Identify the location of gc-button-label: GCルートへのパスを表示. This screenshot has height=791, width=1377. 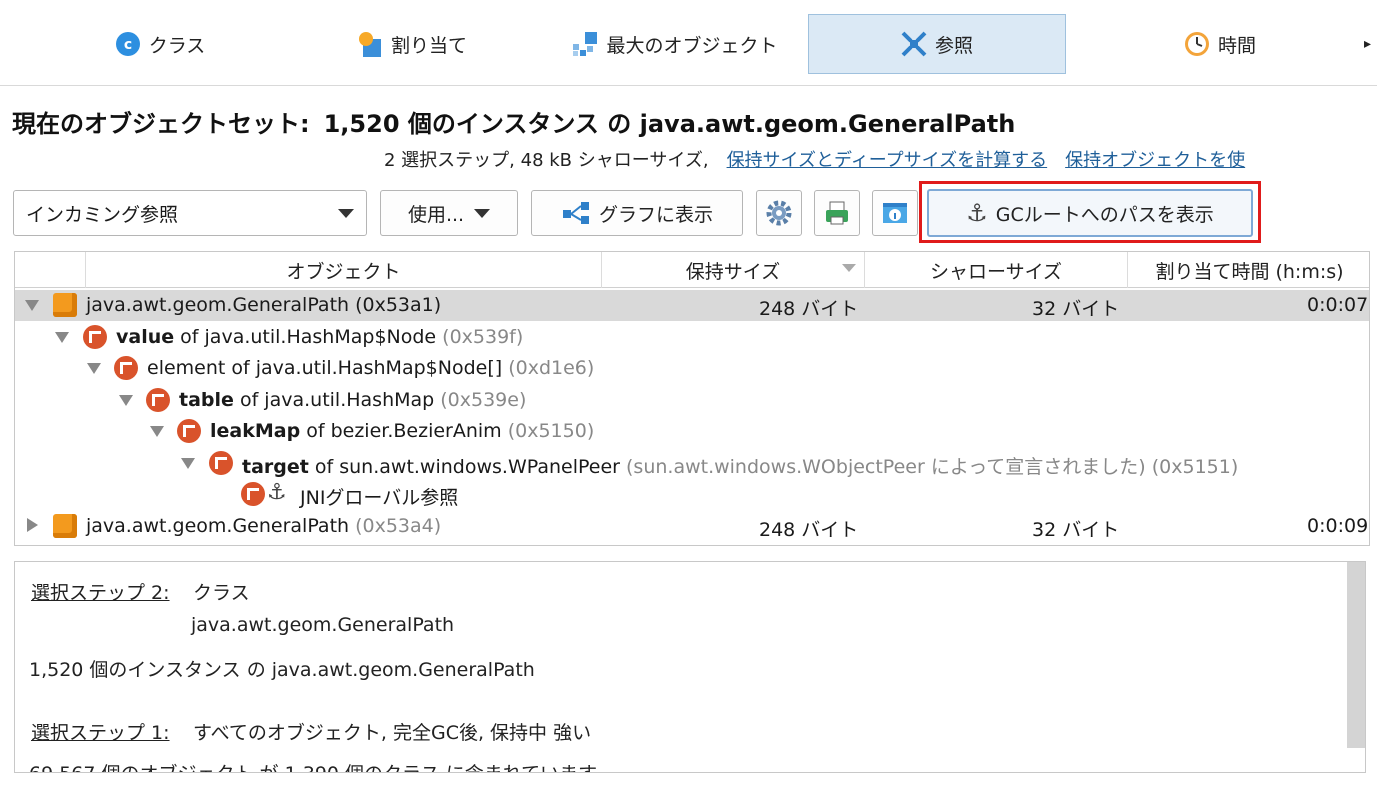
(1104, 214).